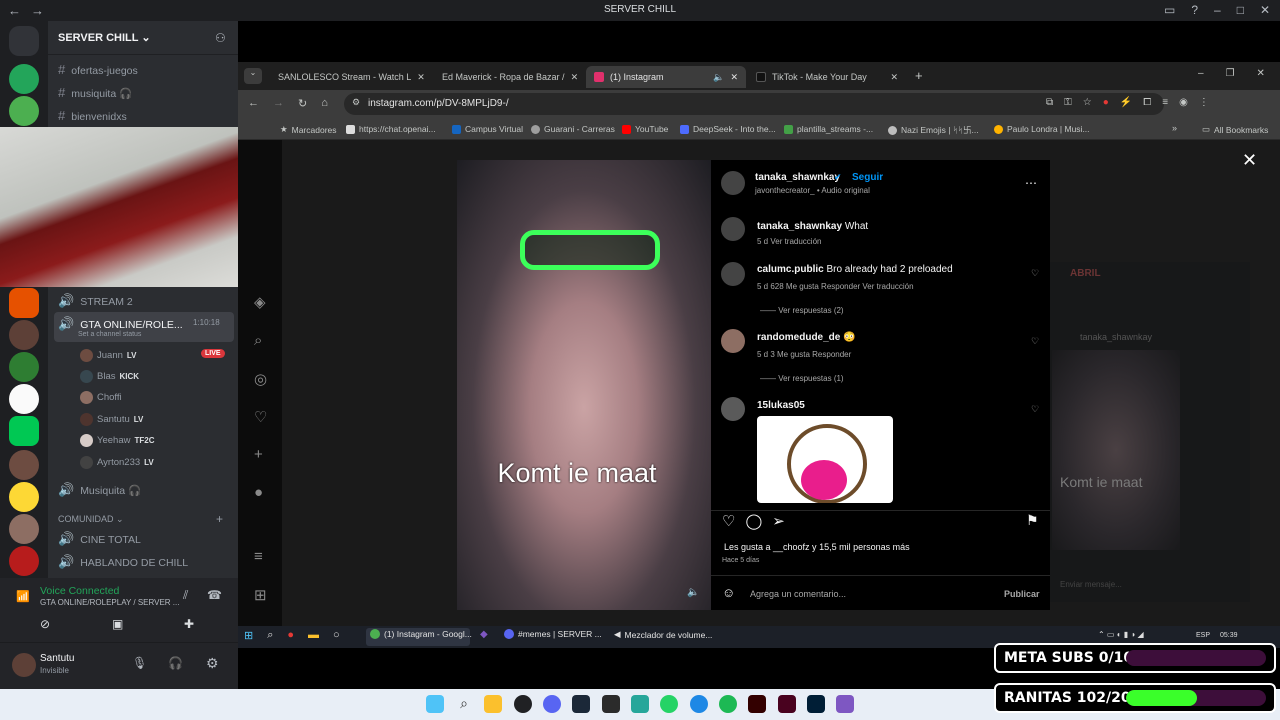  Describe the element at coordinates (212, 663) in the screenshot. I see `settings-gear-icon: ⚙` at that location.